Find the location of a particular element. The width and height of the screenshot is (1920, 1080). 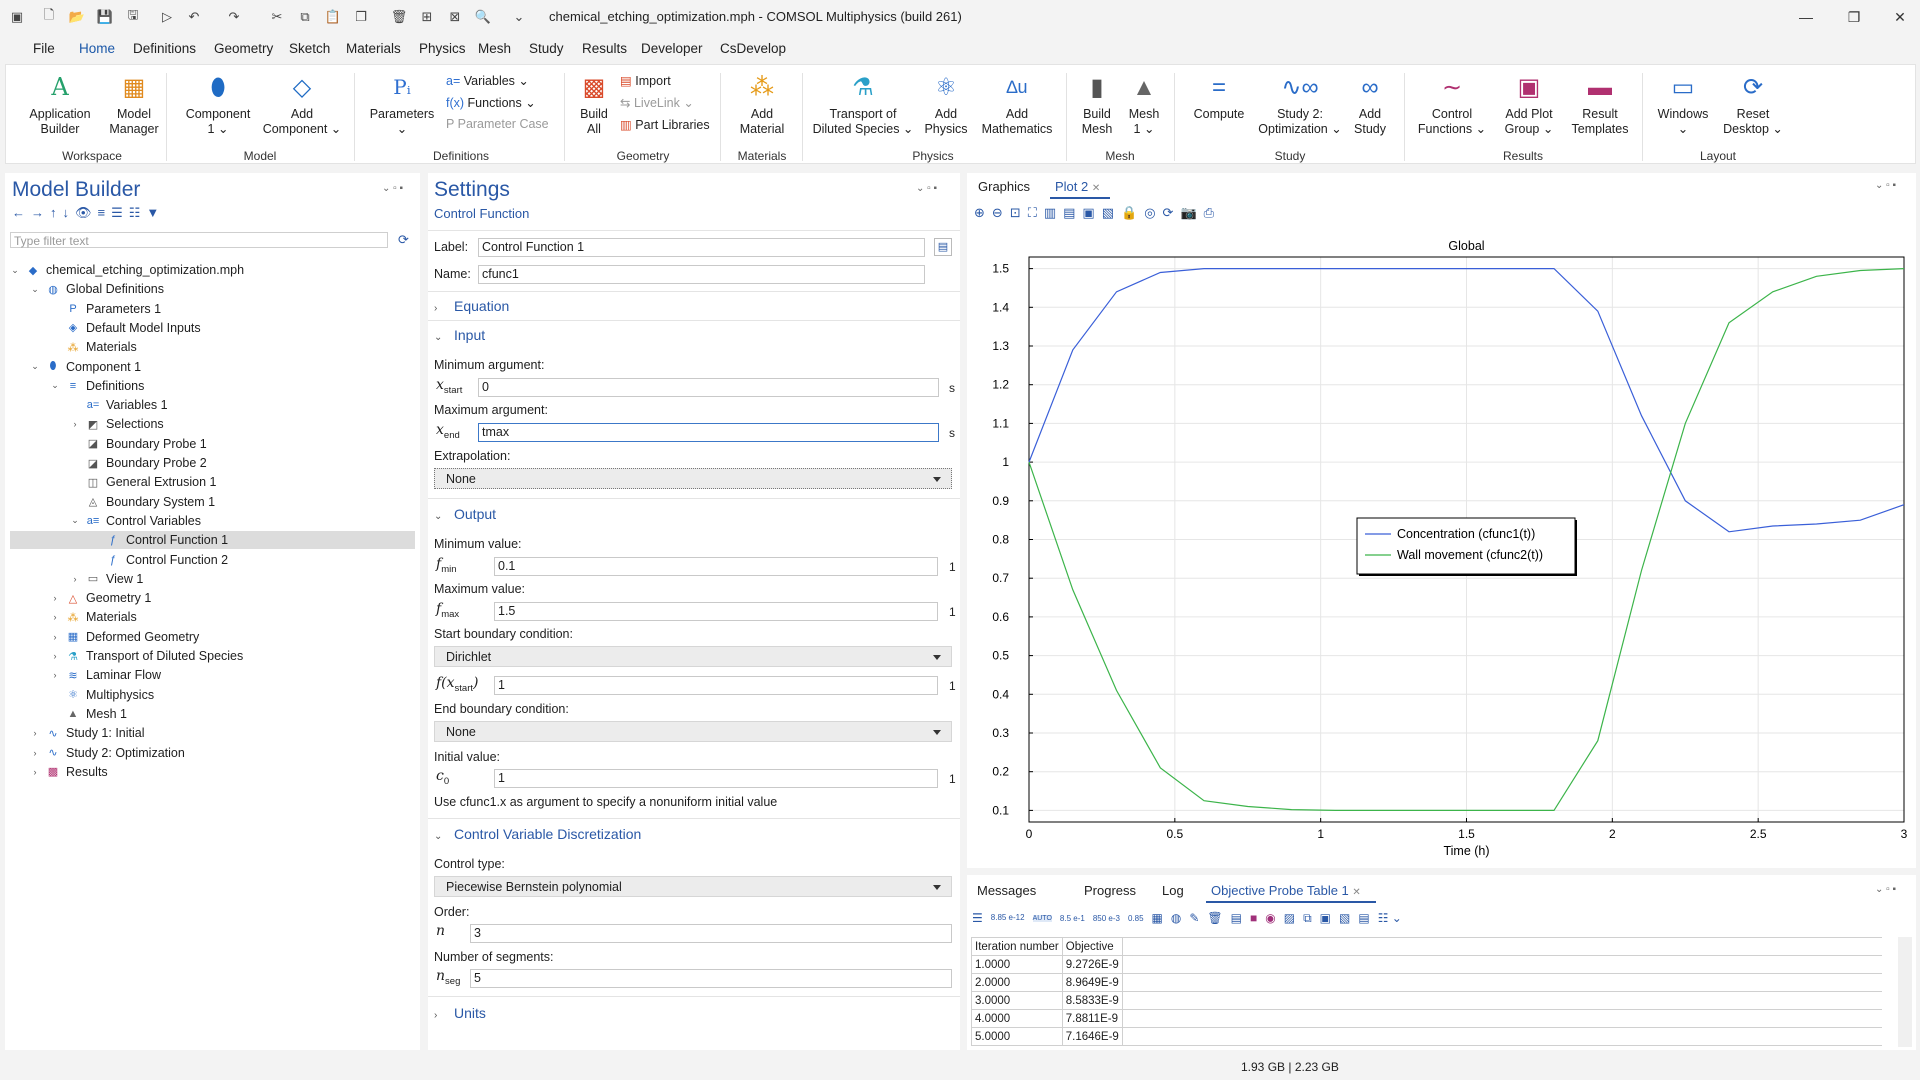

xstart-input: 0 is located at coordinates (708, 387).